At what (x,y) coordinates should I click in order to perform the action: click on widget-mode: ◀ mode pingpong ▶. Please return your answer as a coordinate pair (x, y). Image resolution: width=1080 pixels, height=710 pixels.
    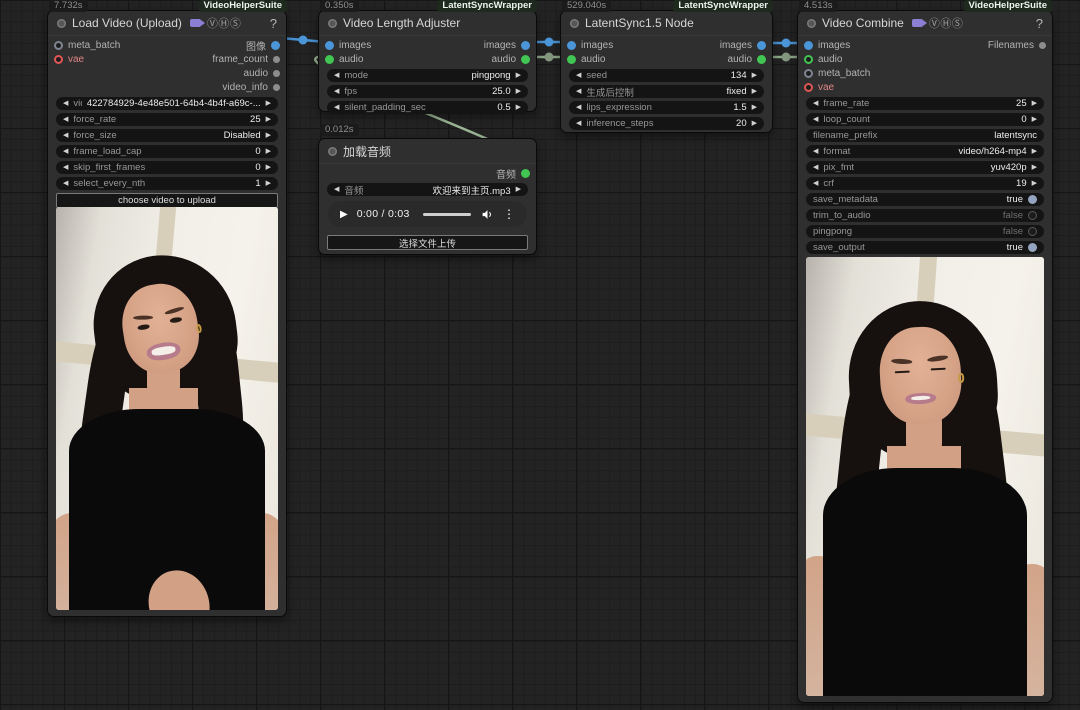
    Looking at the image, I should click on (427, 75).